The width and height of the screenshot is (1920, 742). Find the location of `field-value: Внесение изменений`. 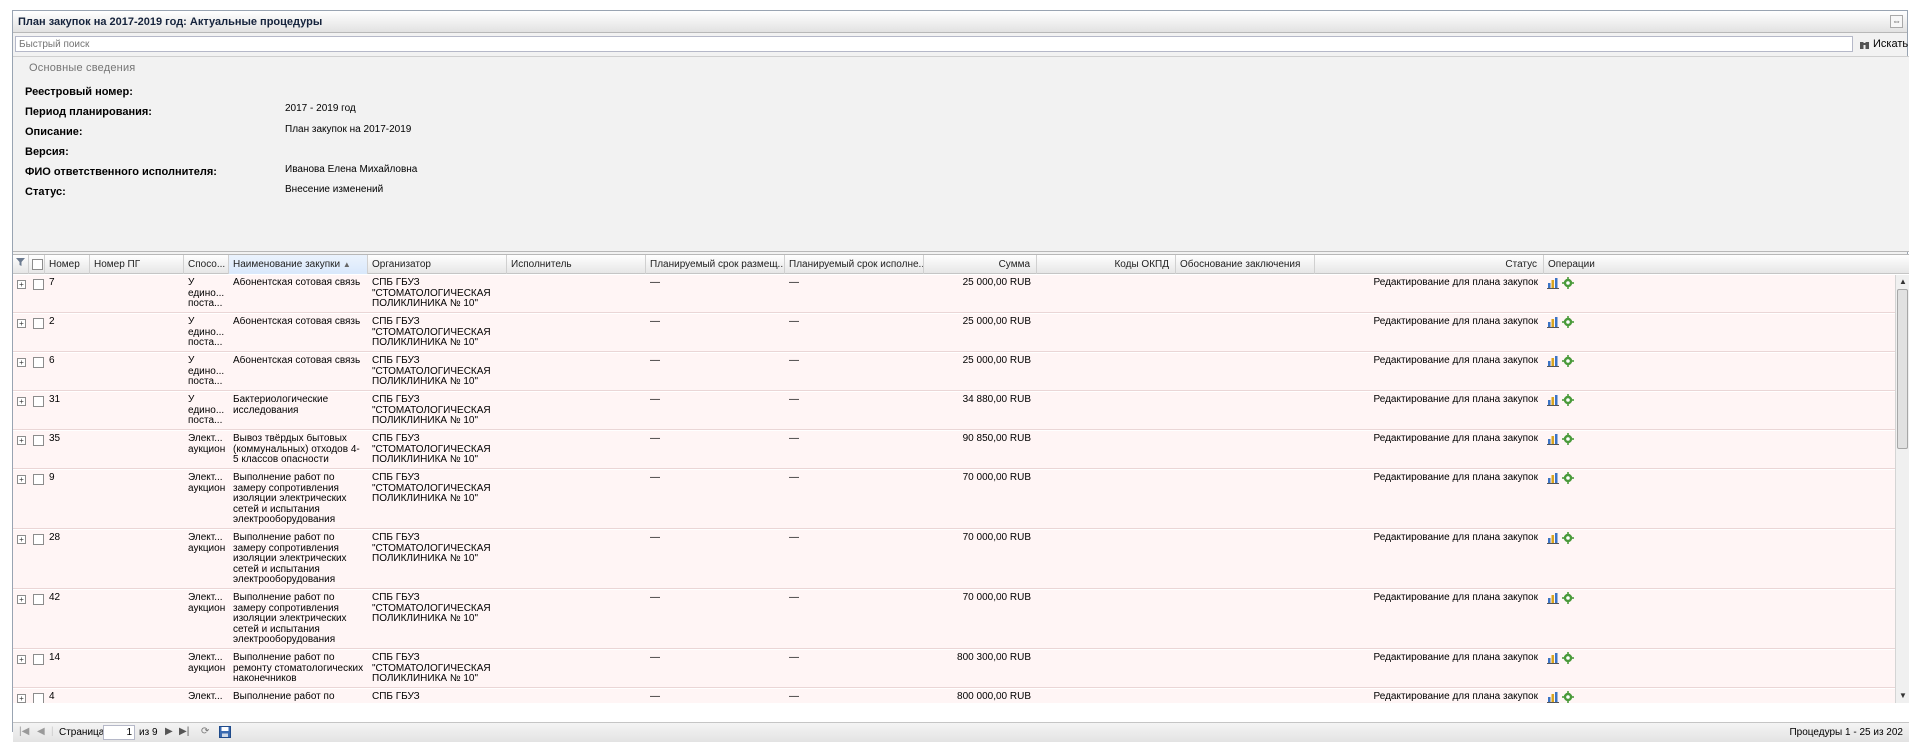

field-value: Внесение изменений is located at coordinates (334, 189).